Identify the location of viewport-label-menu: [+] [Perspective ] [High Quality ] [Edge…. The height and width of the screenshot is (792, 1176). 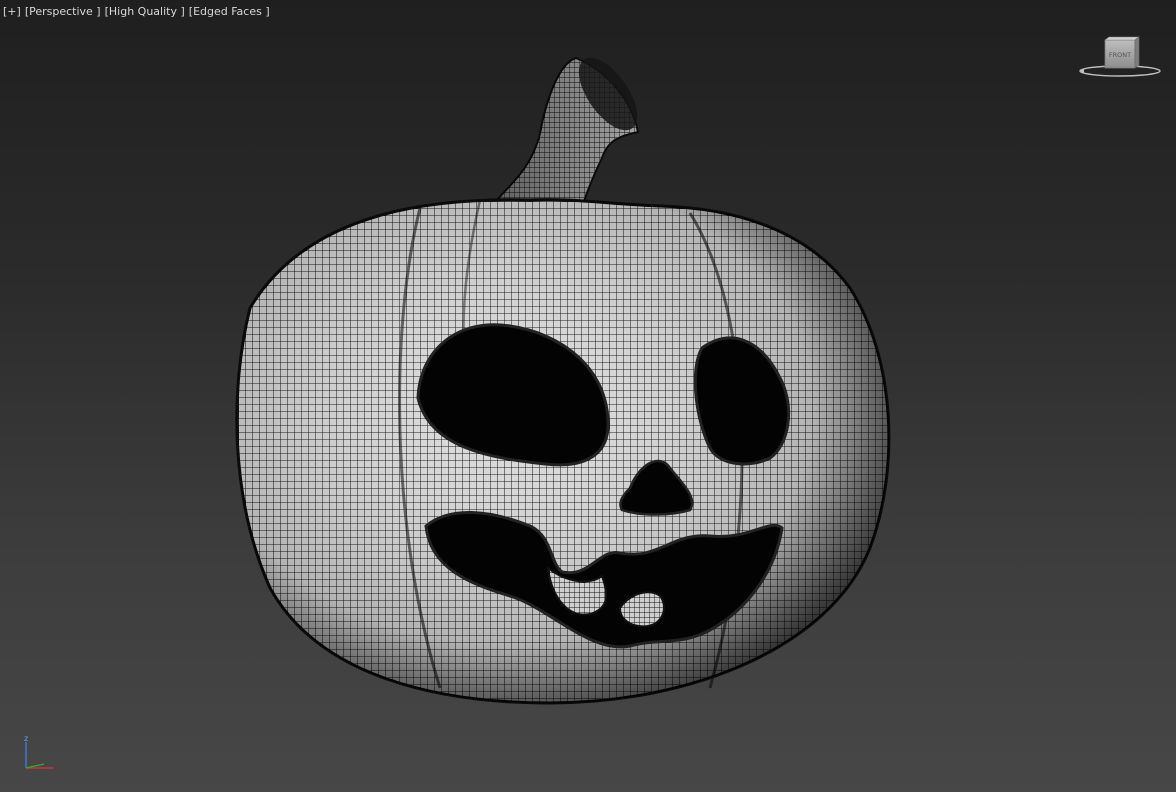
(136, 11).